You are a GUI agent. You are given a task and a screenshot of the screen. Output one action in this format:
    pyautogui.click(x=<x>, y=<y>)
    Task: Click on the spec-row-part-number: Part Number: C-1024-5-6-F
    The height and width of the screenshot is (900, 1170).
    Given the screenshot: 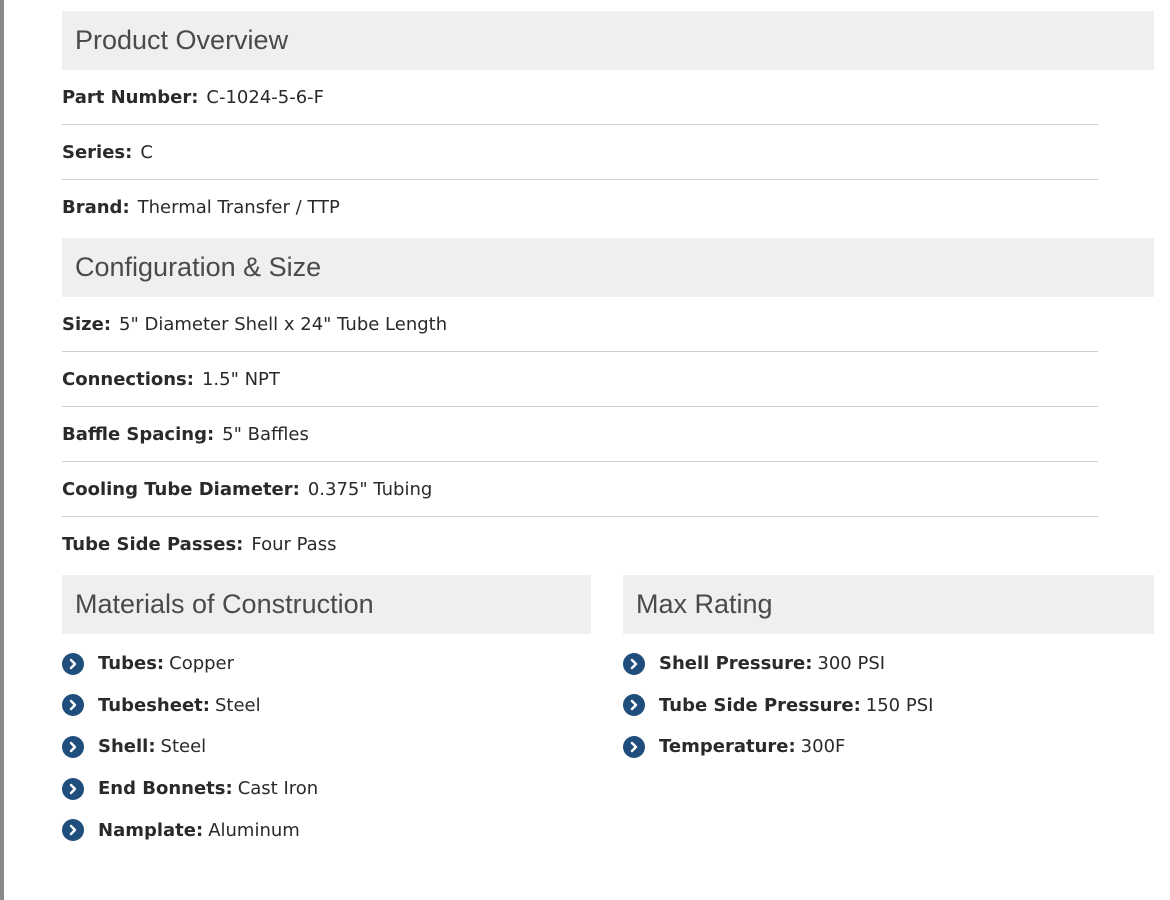 What is the action you would take?
    pyautogui.click(x=580, y=97)
    